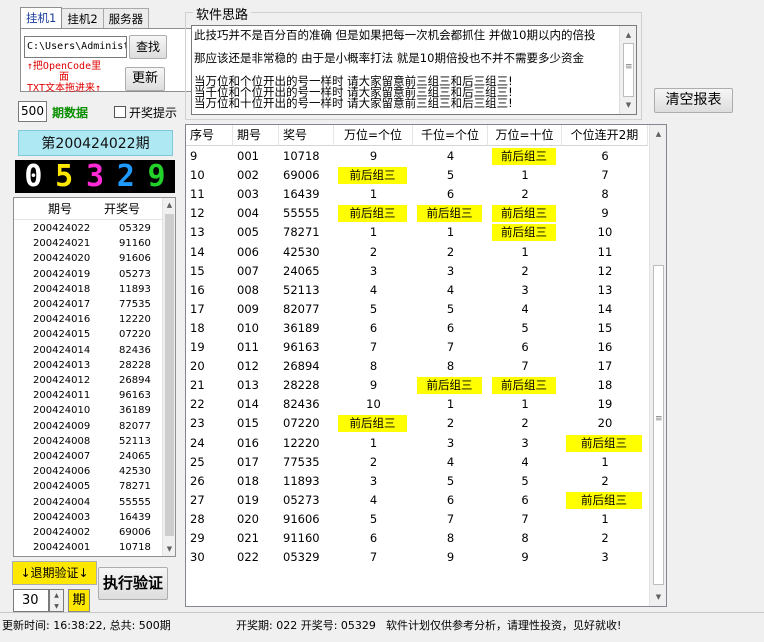 This screenshot has height=642, width=764. I want to click on table-cell: 21, so click(209, 385).